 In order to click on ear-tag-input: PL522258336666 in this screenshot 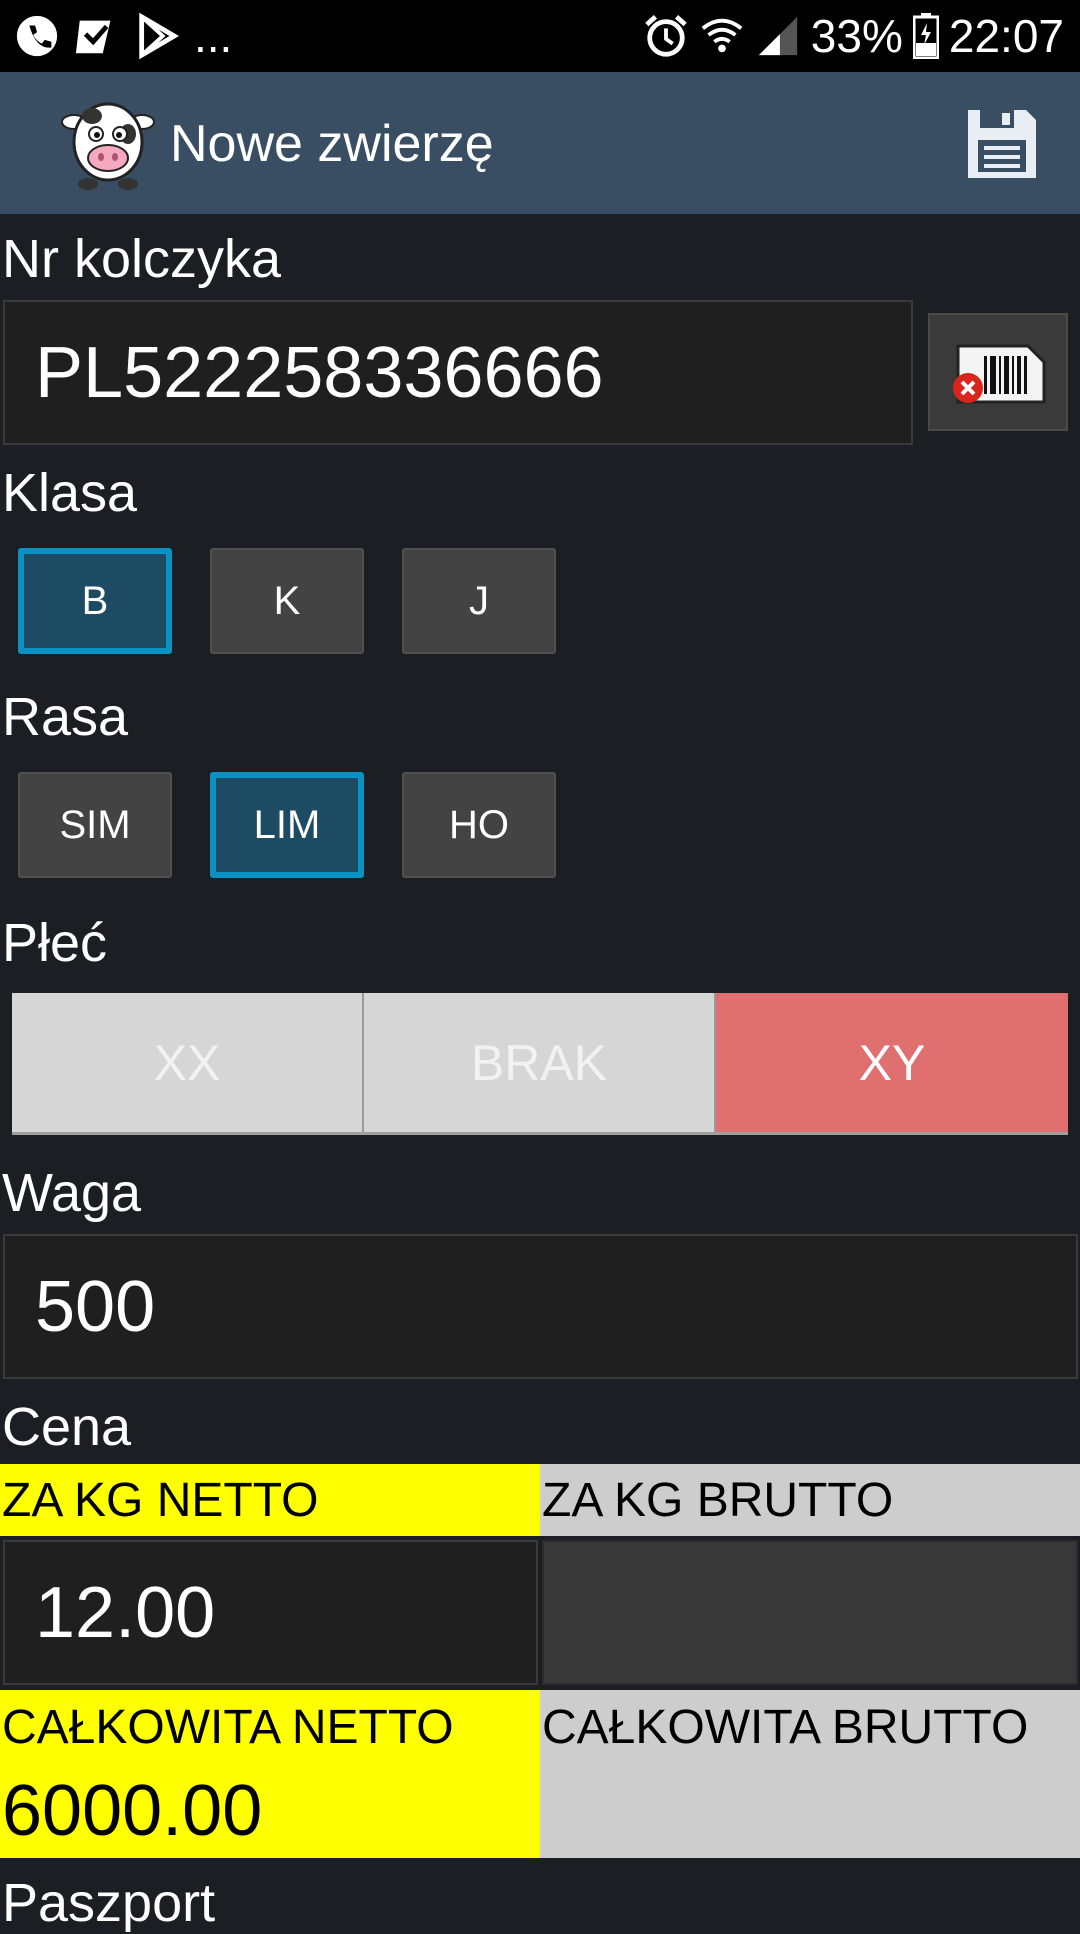, I will do `click(458, 372)`.